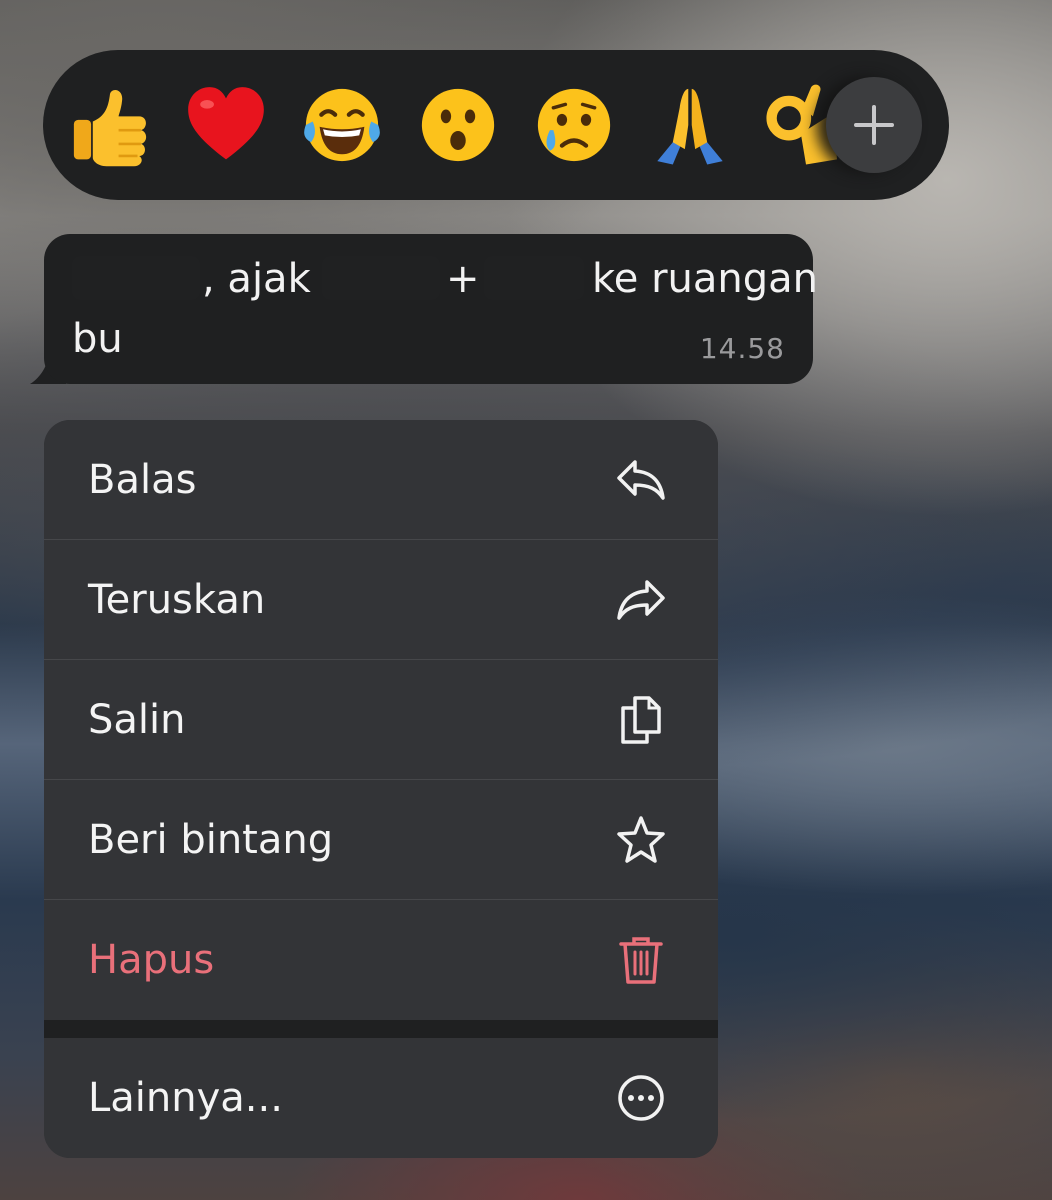  Describe the element at coordinates (226, 125) in the screenshot. I see `red-heart-emoji` at that location.